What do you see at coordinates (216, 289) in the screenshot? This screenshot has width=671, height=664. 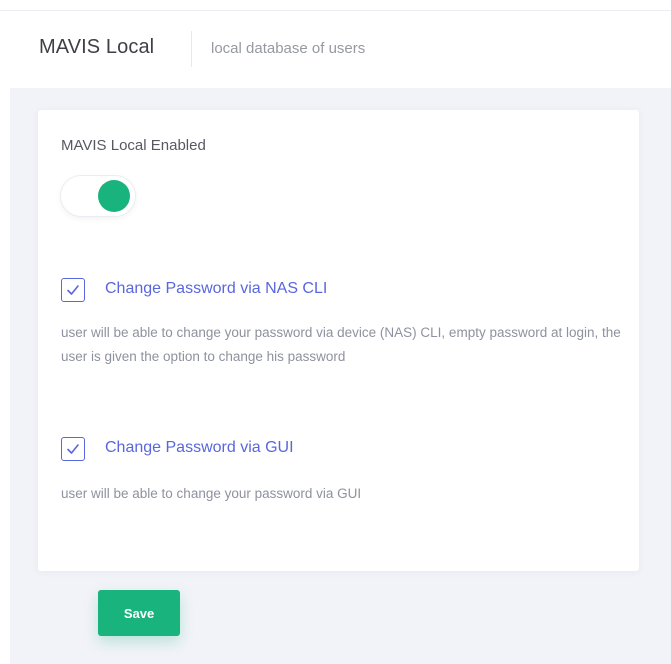 I see `nas-cli-label: Change Password via NAS CLI` at bounding box center [216, 289].